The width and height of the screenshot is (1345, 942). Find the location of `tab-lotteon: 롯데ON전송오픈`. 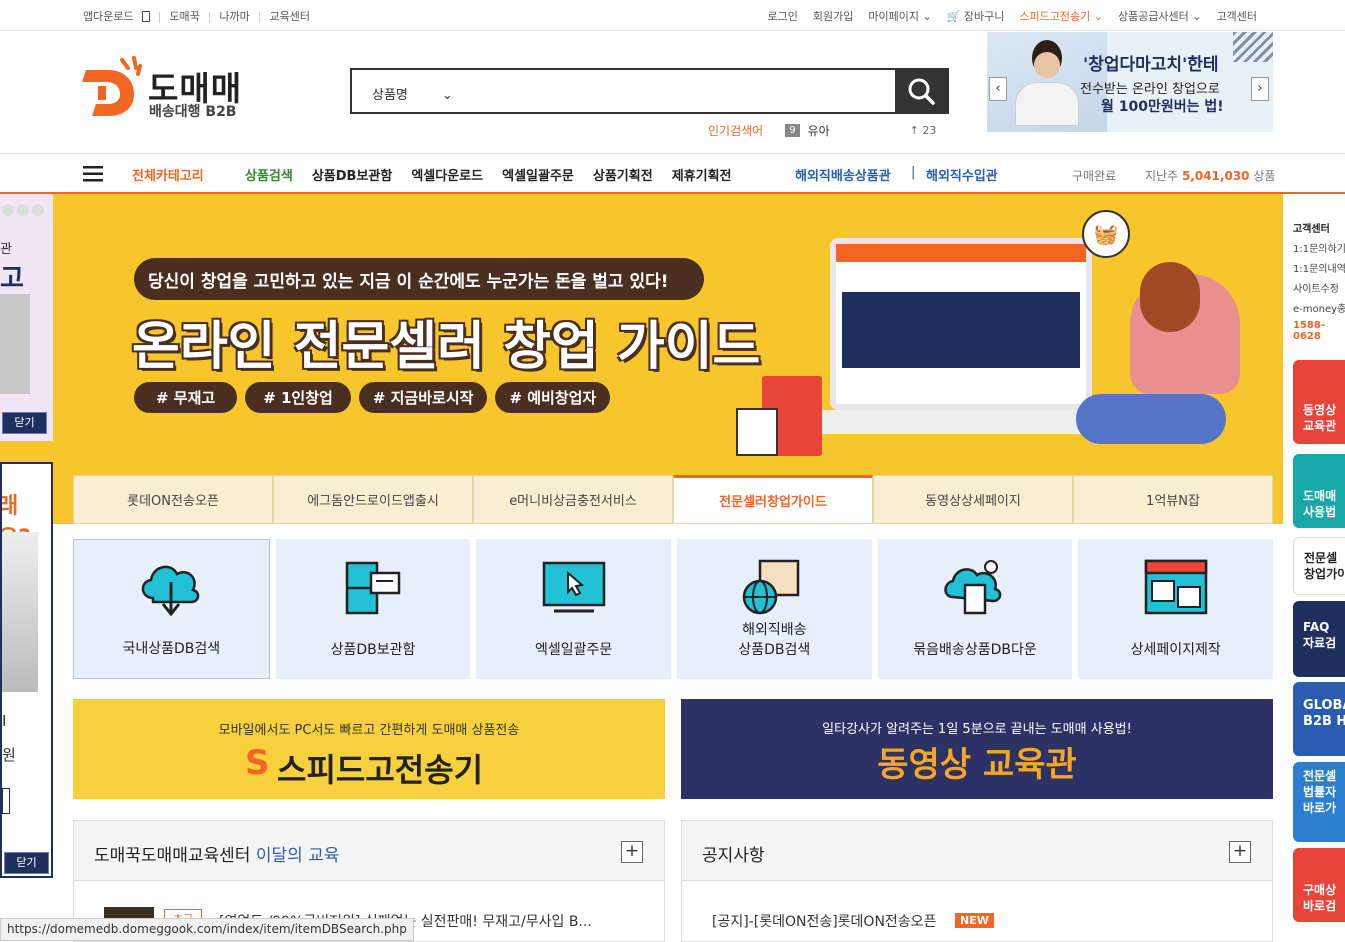

tab-lotteon: 롯데ON전송오픈 is located at coordinates (173, 499).